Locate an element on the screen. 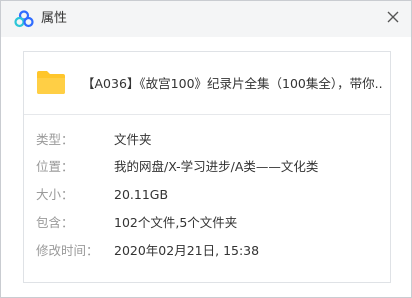 This screenshot has height=298, width=412. property-value: 我的网盘/X-学习进步/A类——文化类 is located at coordinates (216, 166).